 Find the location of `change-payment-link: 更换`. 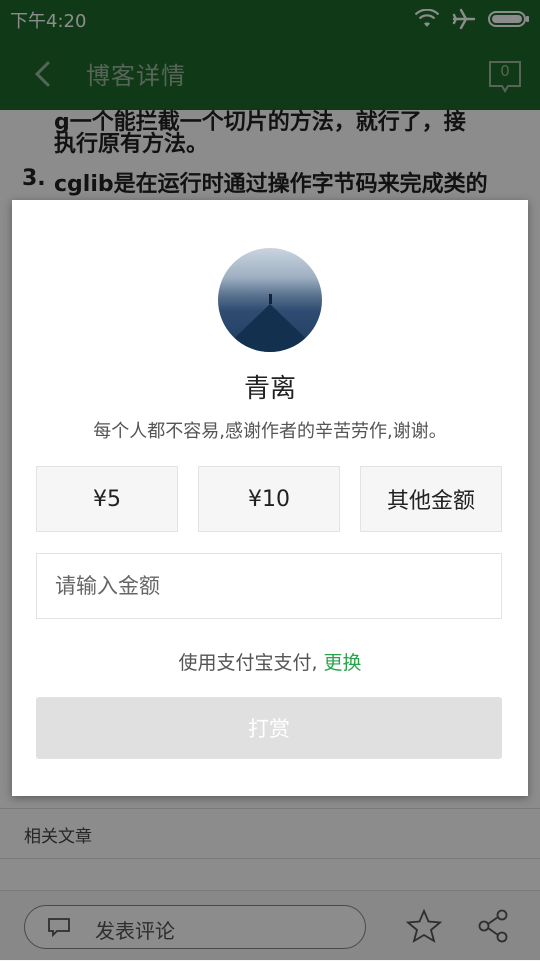

change-payment-link: 更换 is located at coordinates (343, 663).